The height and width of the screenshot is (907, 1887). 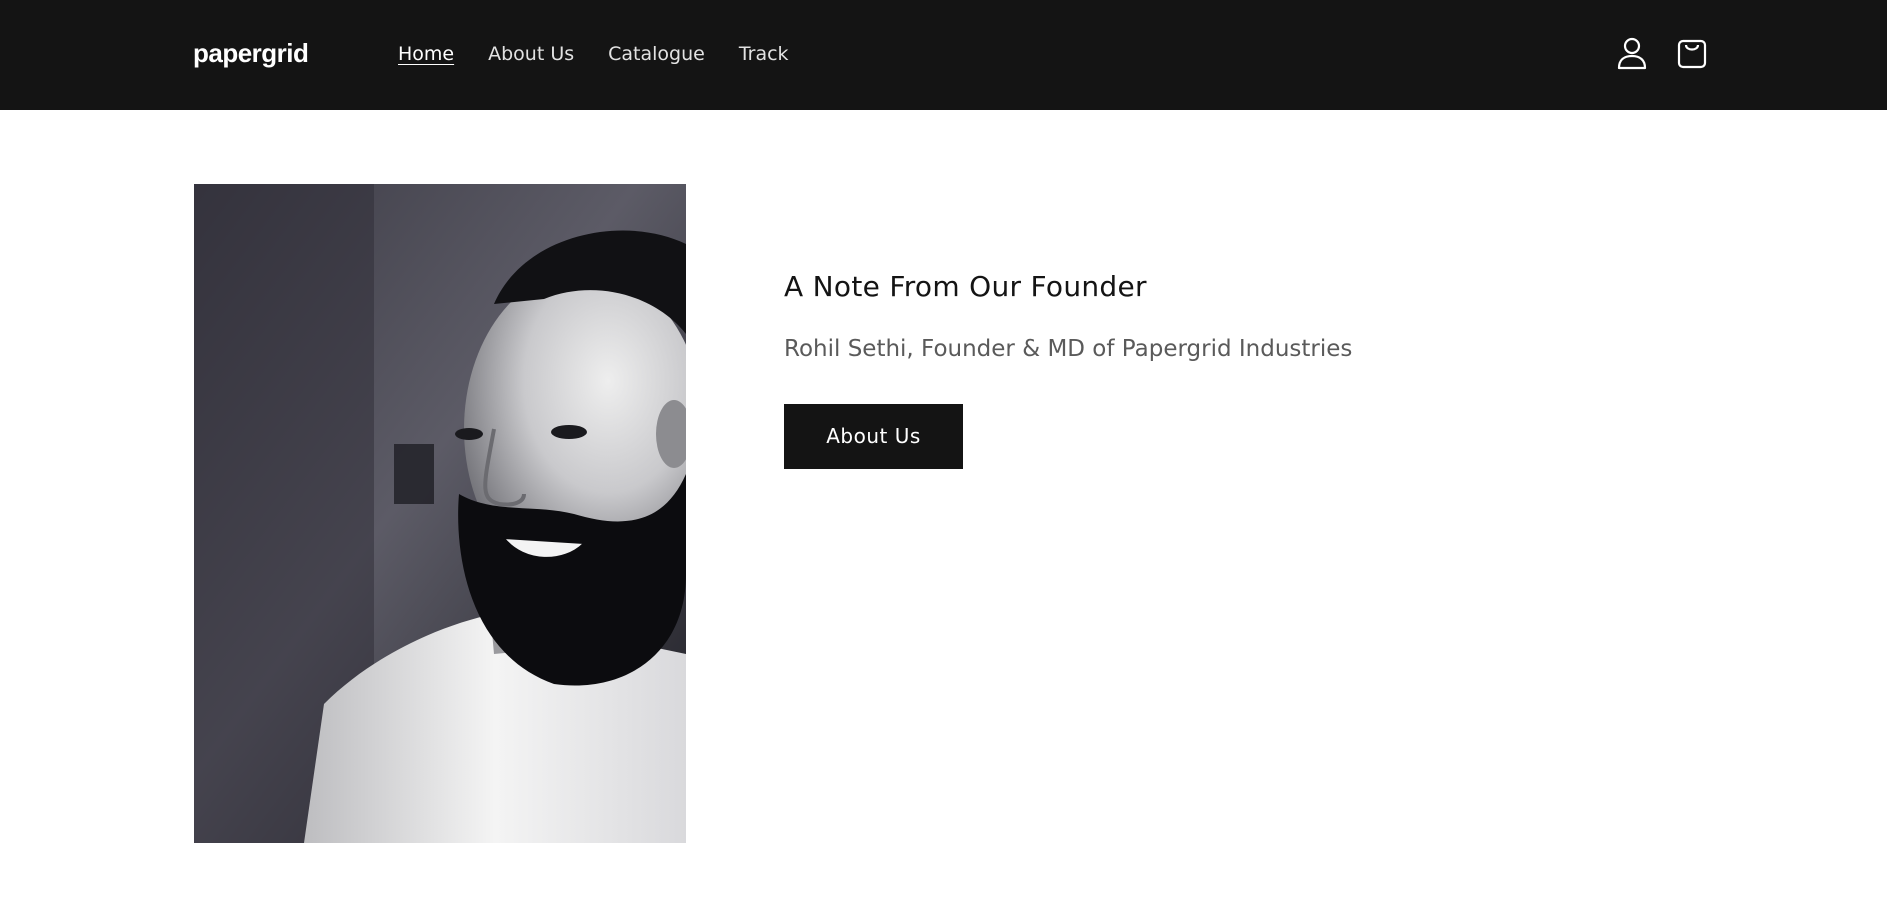 What do you see at coordinates (965, 286) in the screenshot?
I see `founder-heading: A Note From Our Founder` at bounding box center [965, 286].